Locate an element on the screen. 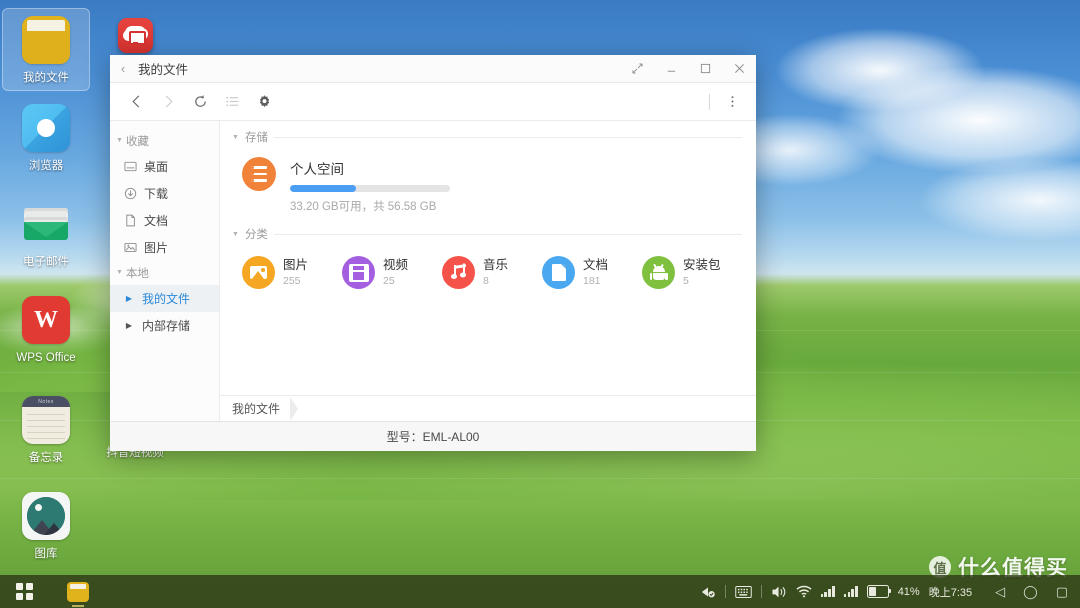  chevron-right-icon is located at coordinates (169, 101).